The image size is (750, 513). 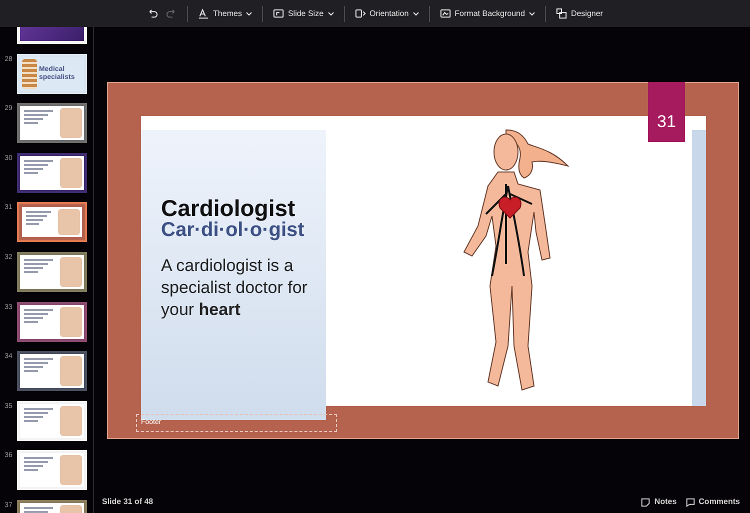 I want to click on comments-button: Comments, so click(x=712, y=502).